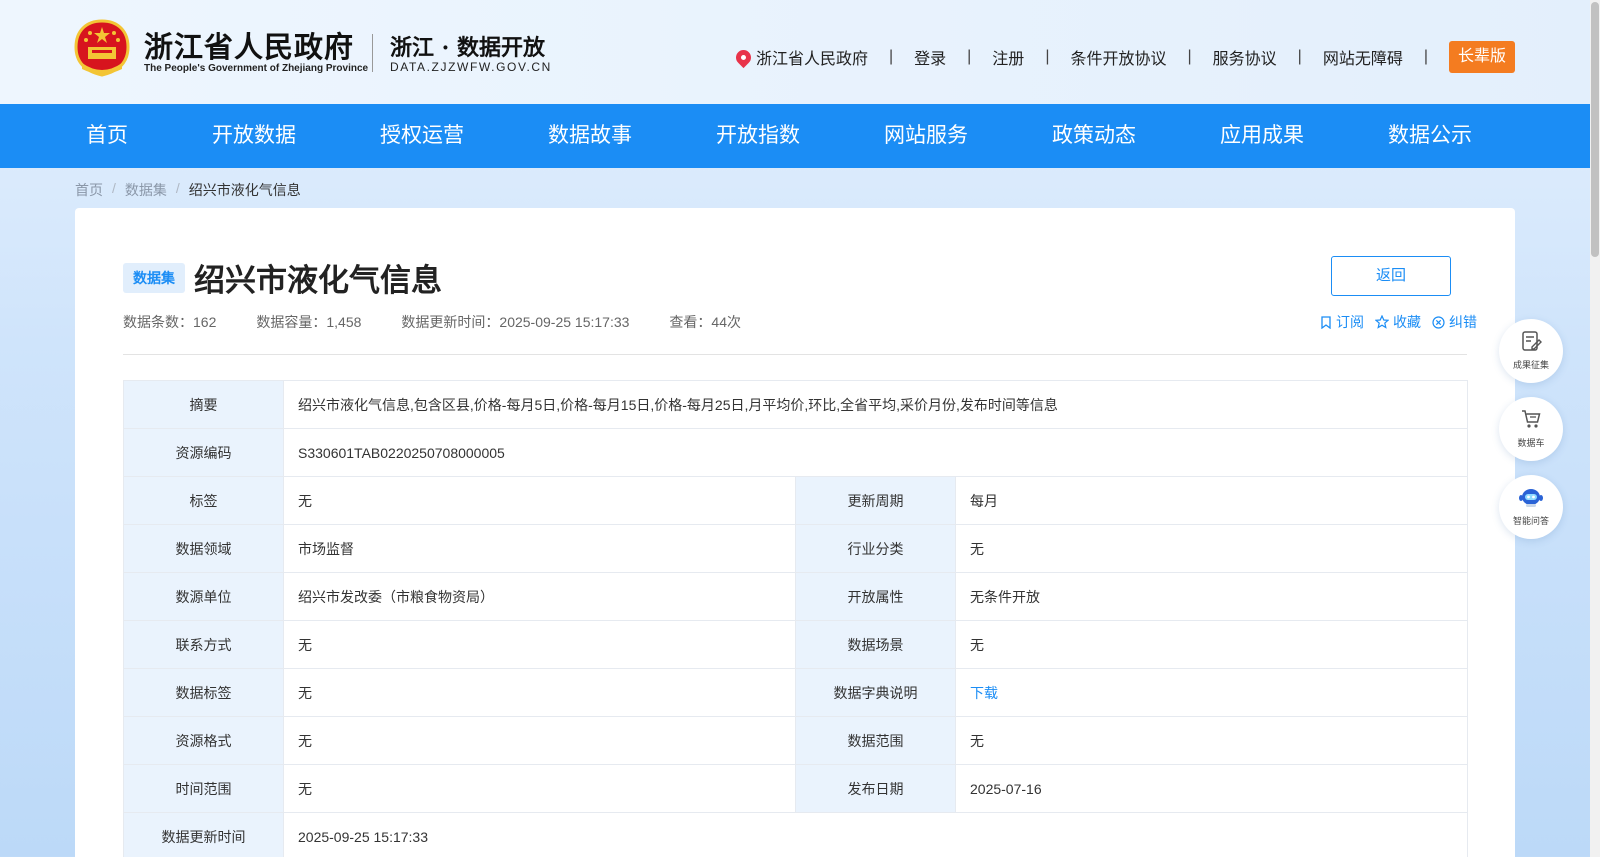 This screenshot has width=1600, height=857. Describe the element at coordinates (203, 740) in the screenshot. I see `row-label: 资源格式` at that location.